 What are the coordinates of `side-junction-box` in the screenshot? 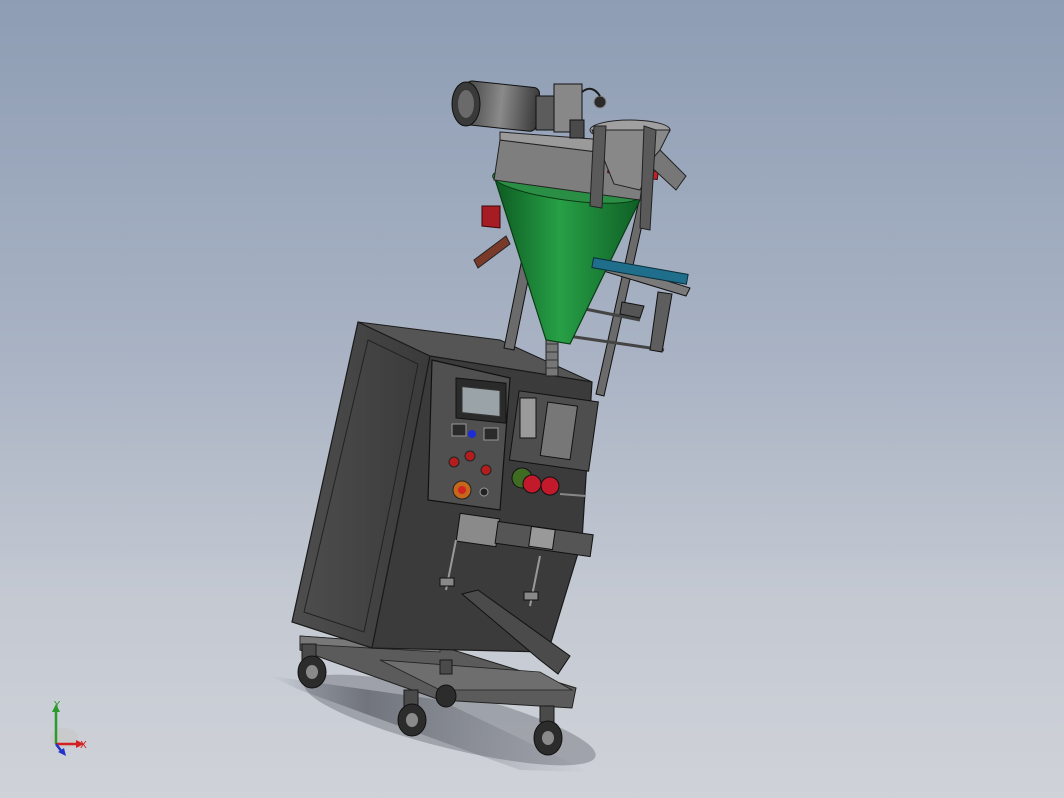 It's located at (491, 217).